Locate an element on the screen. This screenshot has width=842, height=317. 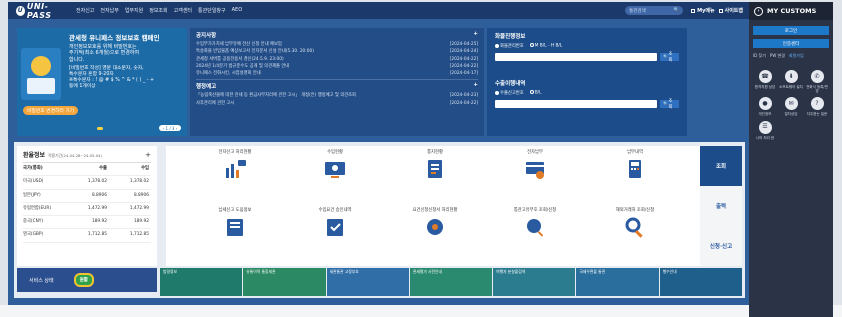
nav-single-window: 통관단일창구 is located at coordinates (212, 10).